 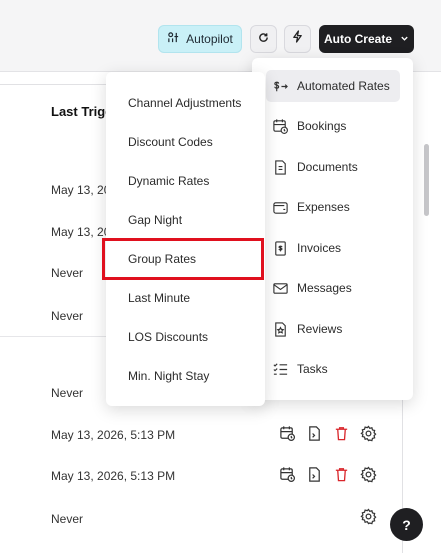 I want to click on star-page-icon, so click(x=280, y=329).